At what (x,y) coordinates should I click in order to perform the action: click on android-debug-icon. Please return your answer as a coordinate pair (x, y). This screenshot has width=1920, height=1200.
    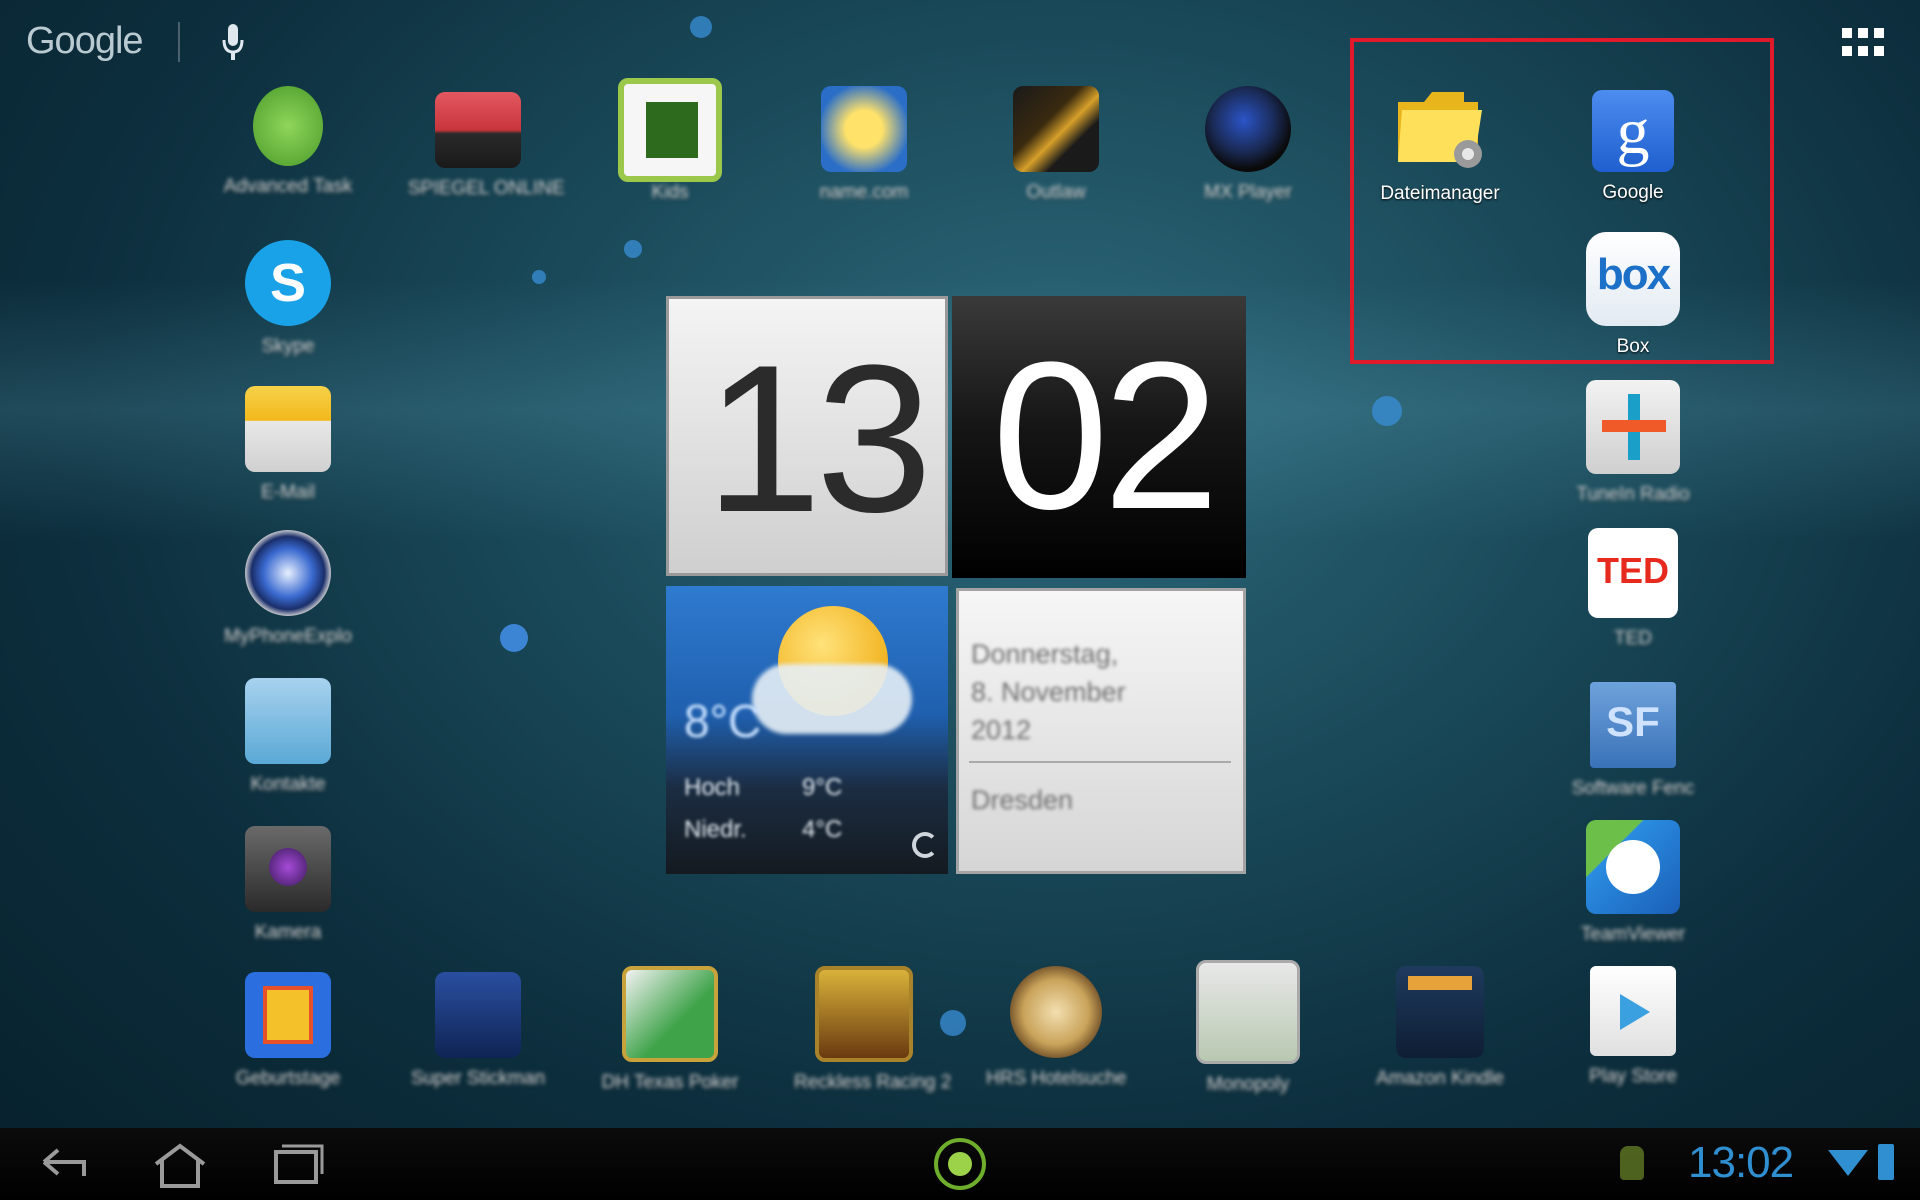
    Looking at the image, I should click on (1632, 1163).